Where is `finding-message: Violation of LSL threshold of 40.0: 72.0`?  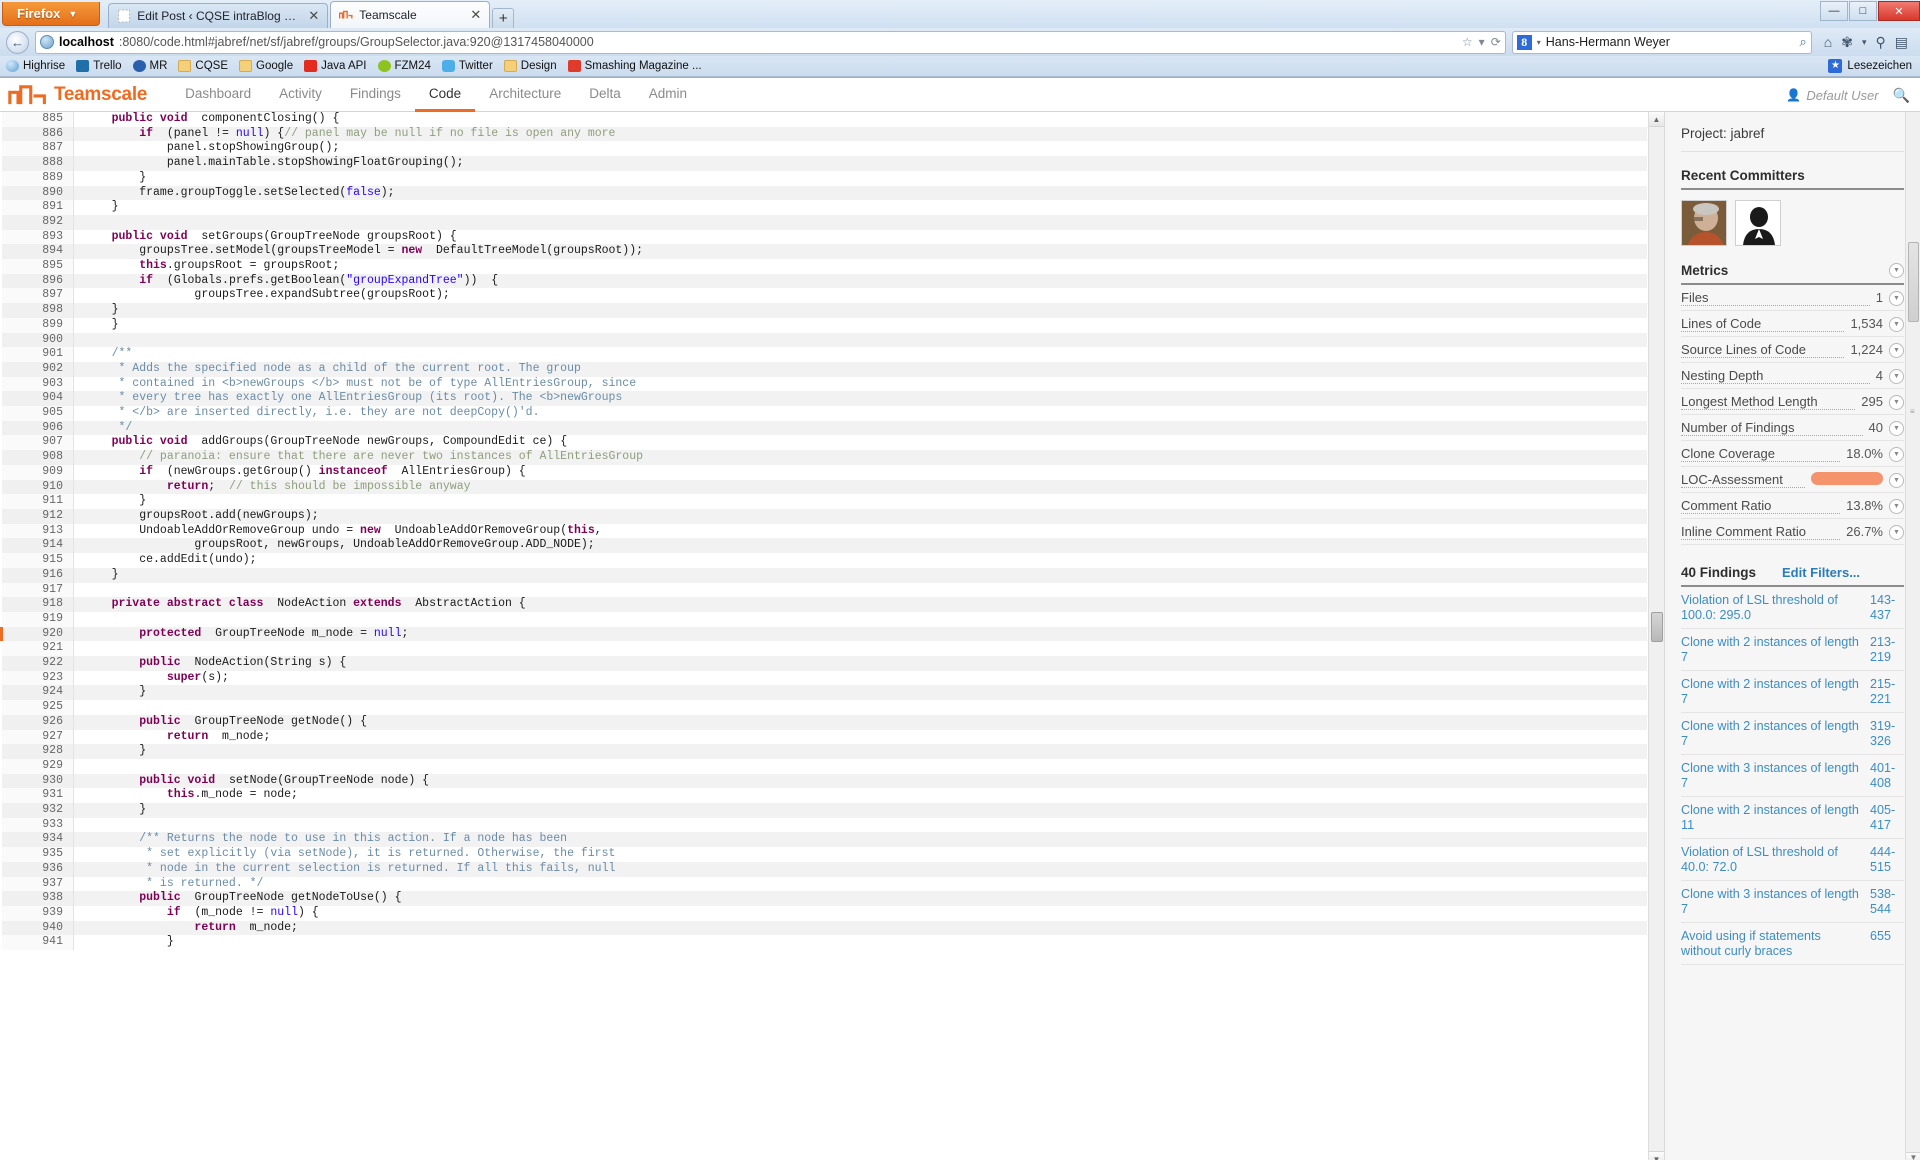
finding-message: Violation of LSL threshold of 40.0: 72.0 is located at coordinates (1771, 860).